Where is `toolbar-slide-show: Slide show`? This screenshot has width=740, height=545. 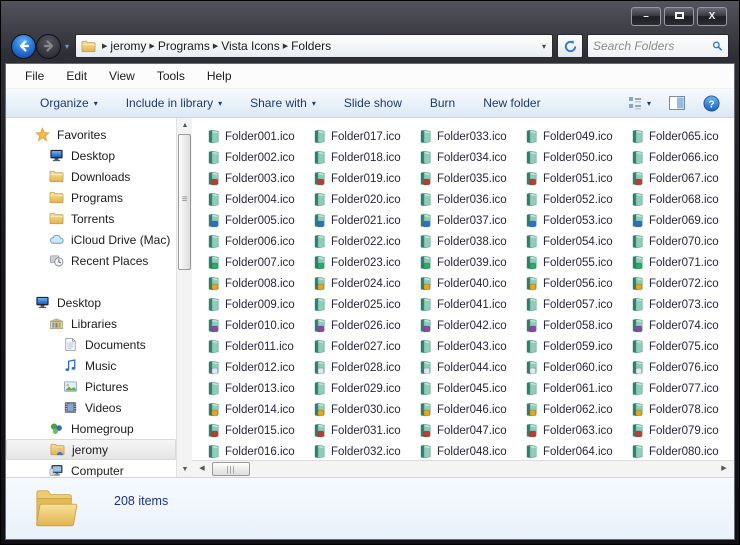 toolbar-slide-show: Slide show is located at coordinates (373, 103).